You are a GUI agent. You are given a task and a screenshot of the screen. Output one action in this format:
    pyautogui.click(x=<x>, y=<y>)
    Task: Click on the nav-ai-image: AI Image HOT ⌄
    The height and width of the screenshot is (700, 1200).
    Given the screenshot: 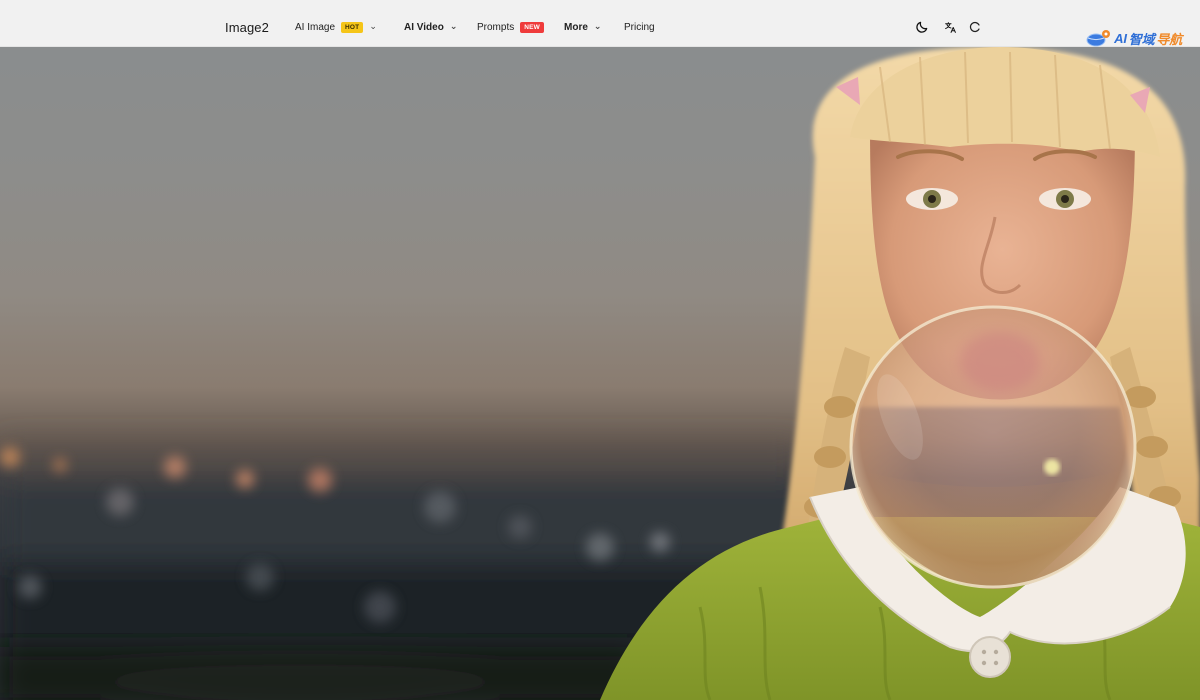 What is the action you would take?
    pyautogui.click(x=336, y=27)
    